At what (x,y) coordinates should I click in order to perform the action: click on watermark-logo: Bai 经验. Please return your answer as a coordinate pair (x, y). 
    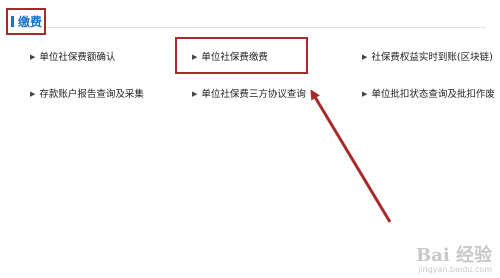
    Looking at the image, I should click on (454, 255).